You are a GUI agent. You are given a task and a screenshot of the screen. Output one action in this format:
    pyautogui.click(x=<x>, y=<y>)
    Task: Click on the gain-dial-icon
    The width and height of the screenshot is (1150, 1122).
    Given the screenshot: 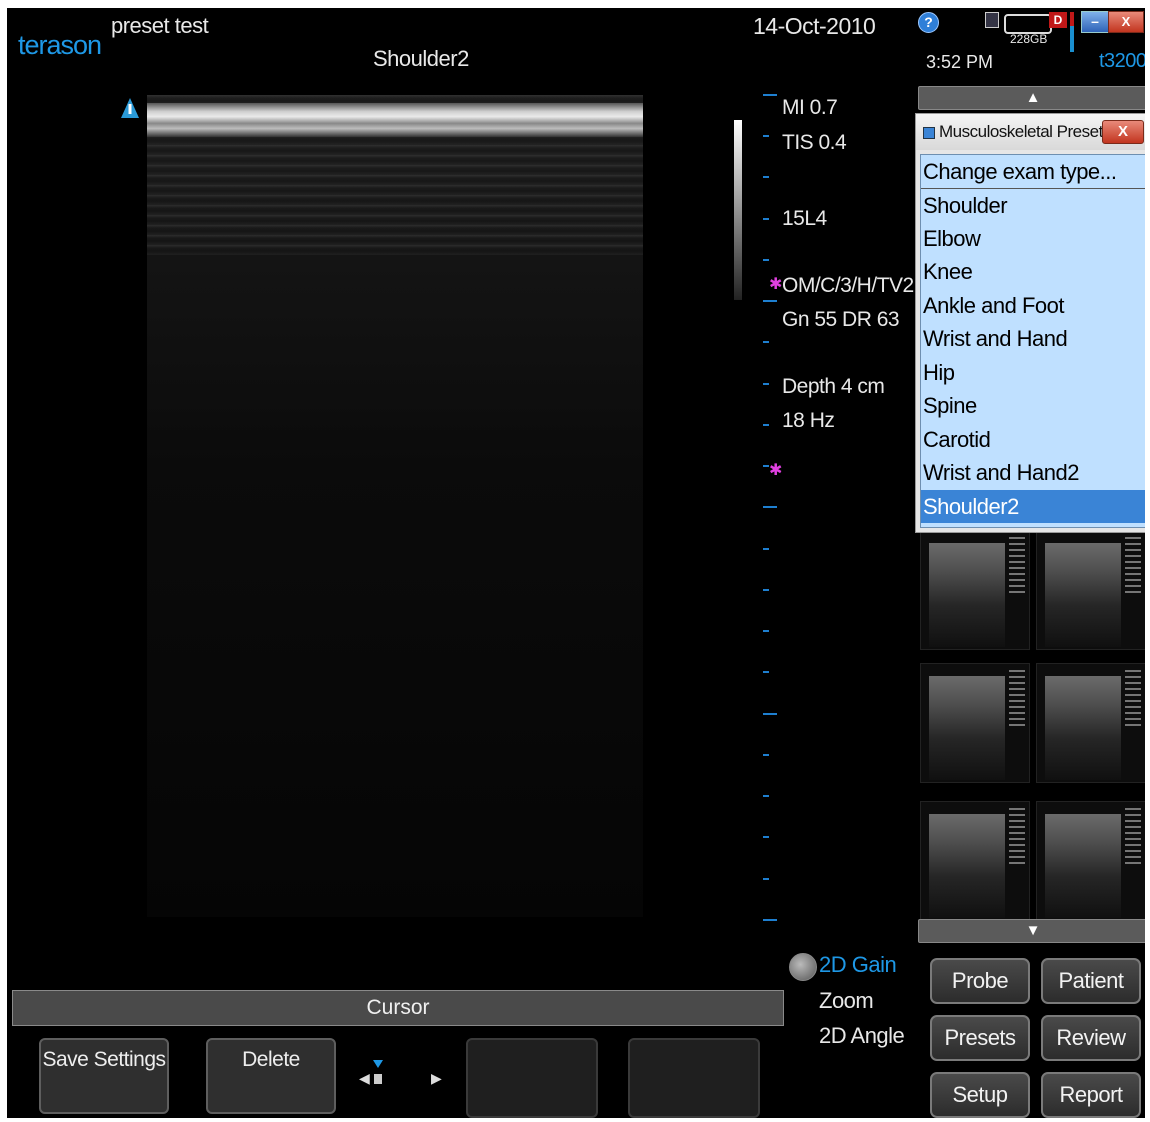 What is the action you would take?
    pyautogui.click(x=803, y=967)
    